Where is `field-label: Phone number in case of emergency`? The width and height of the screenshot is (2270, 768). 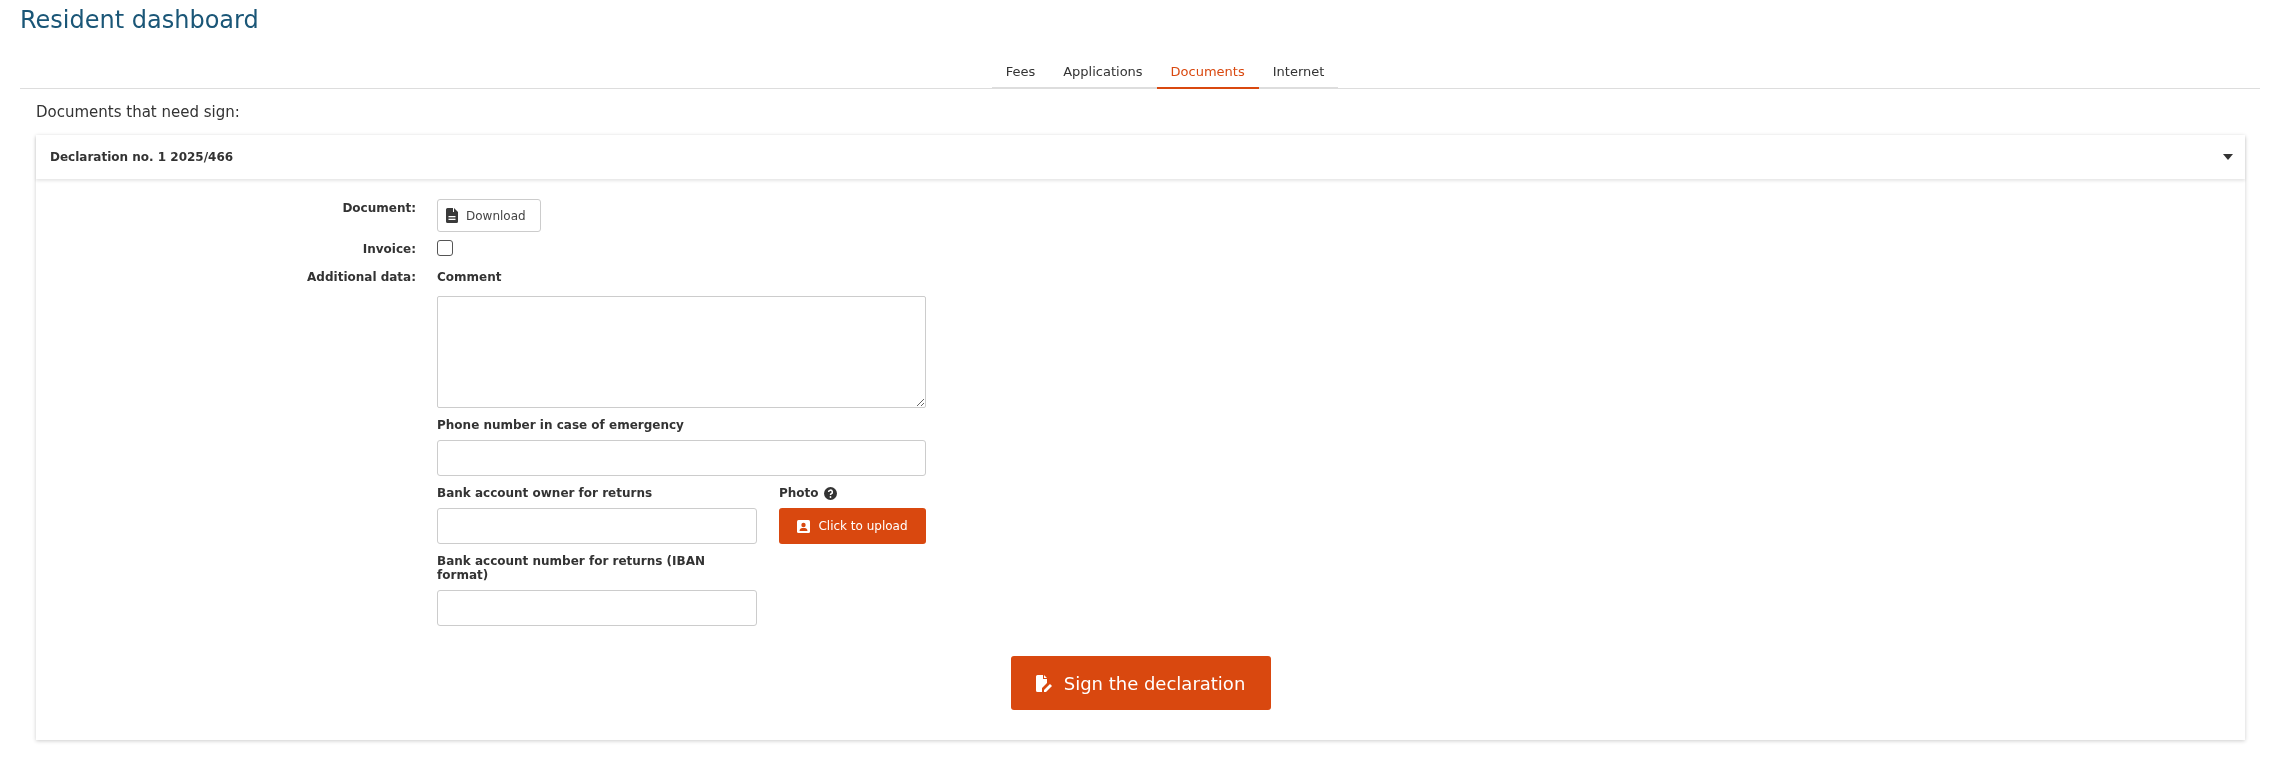
field-label: Phone number in case of emergency is located at coordinates (561, 425).